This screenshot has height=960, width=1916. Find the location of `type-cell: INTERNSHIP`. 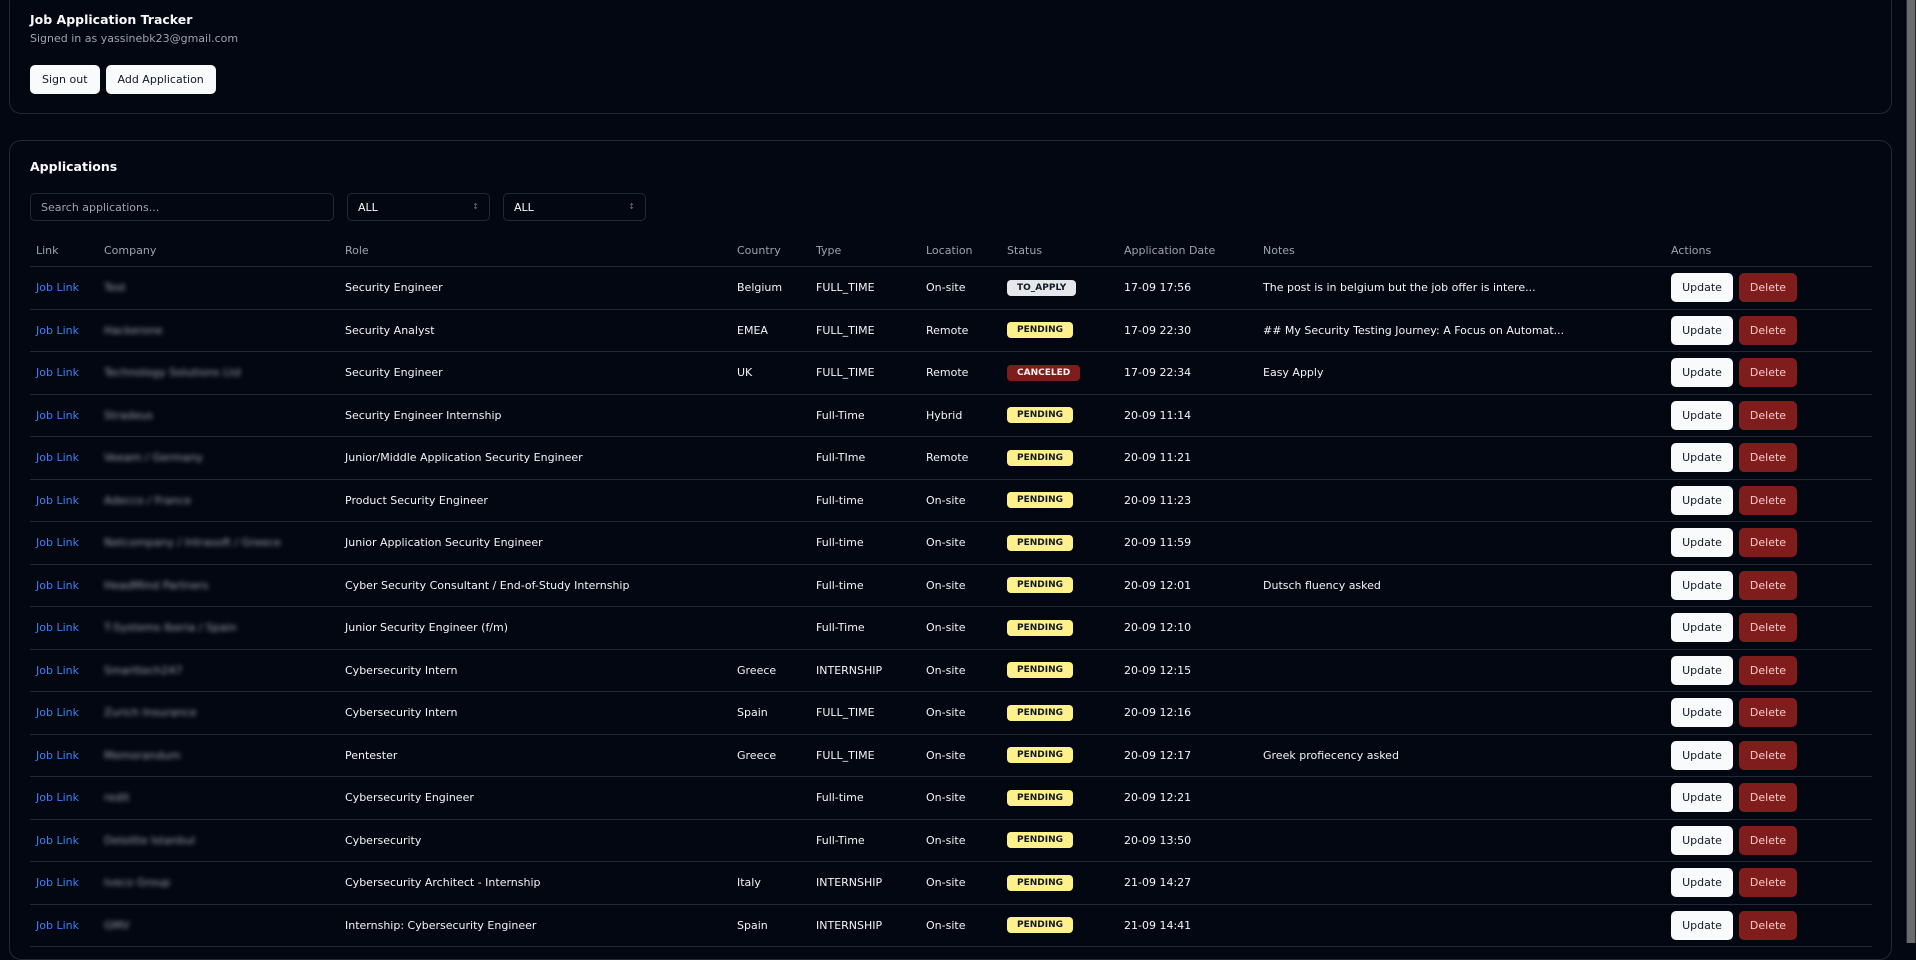

type-cell: INTERNSHIP is located at coordinates (865, 925).